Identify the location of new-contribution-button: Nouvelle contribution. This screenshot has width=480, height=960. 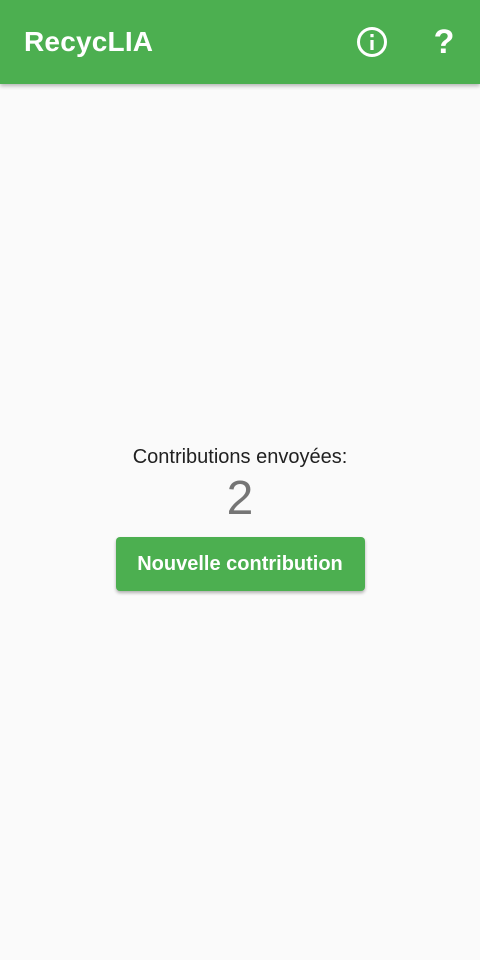
(240, 564).